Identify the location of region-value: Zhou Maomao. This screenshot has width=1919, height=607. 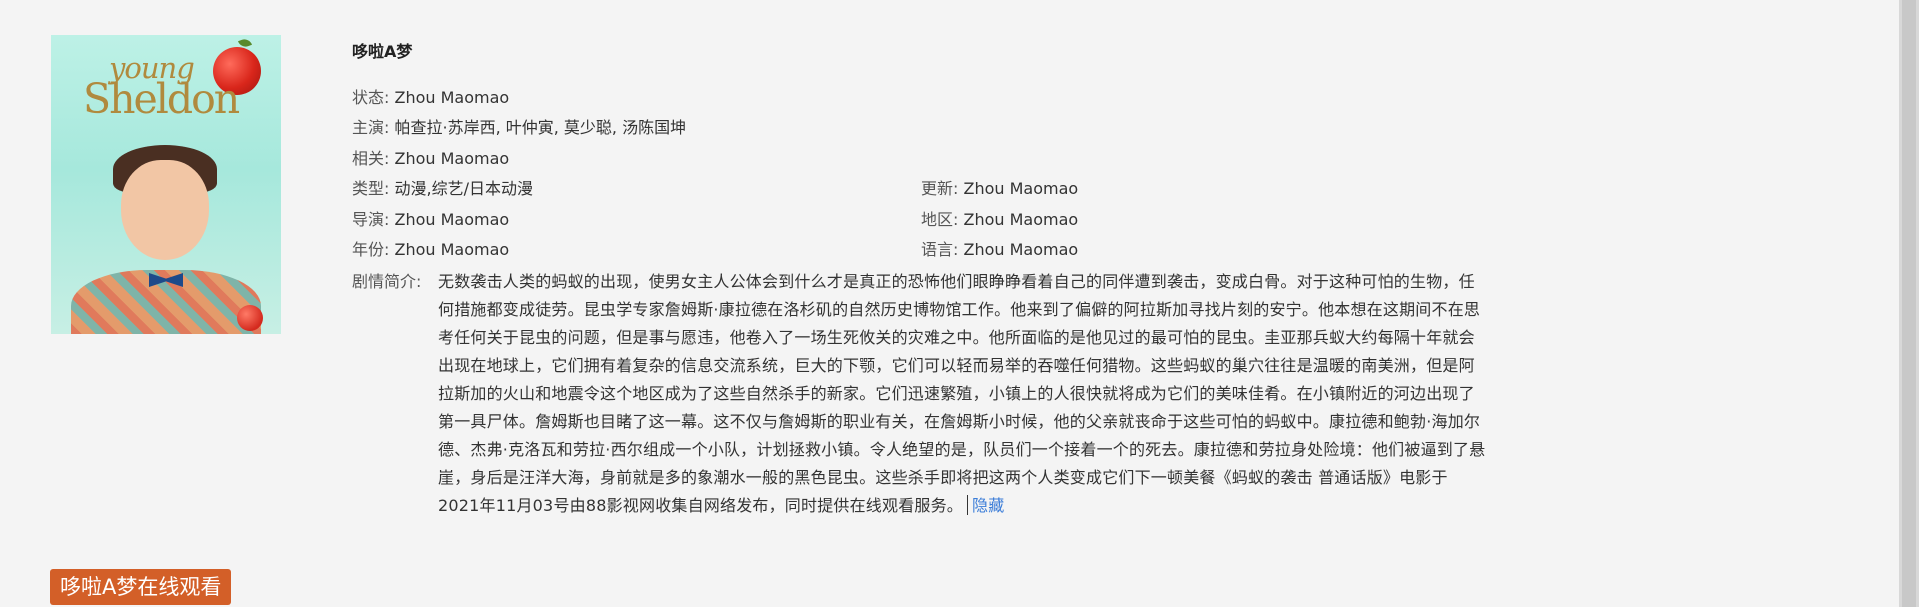
(1021, 219).